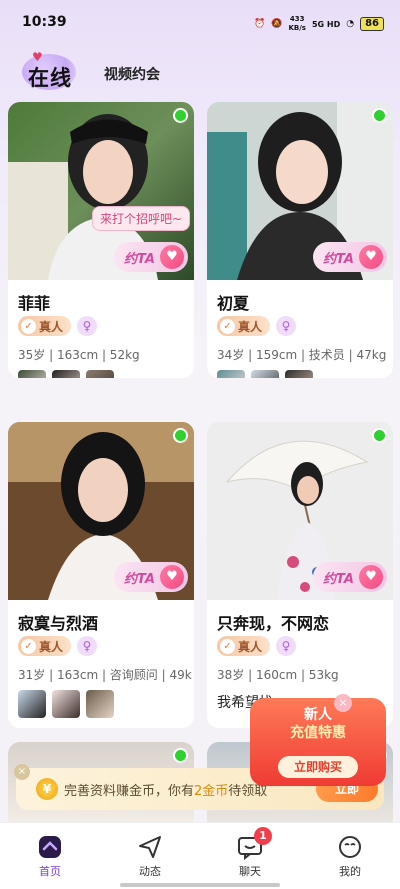 The image size is (400, 889). Describe the element at coordinates (350, 871) in the screenshot. I see `tab-mine-label: 我的` at that location.